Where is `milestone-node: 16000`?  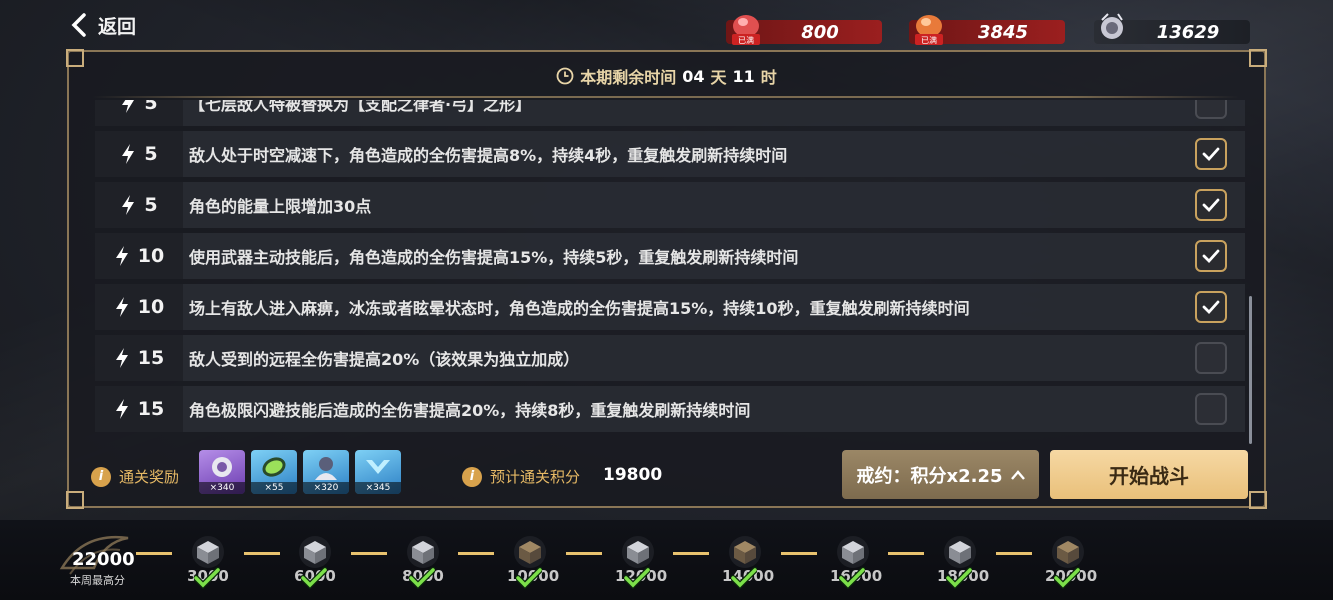 milestone-node: 16000 is located at coordinates (856, 560).